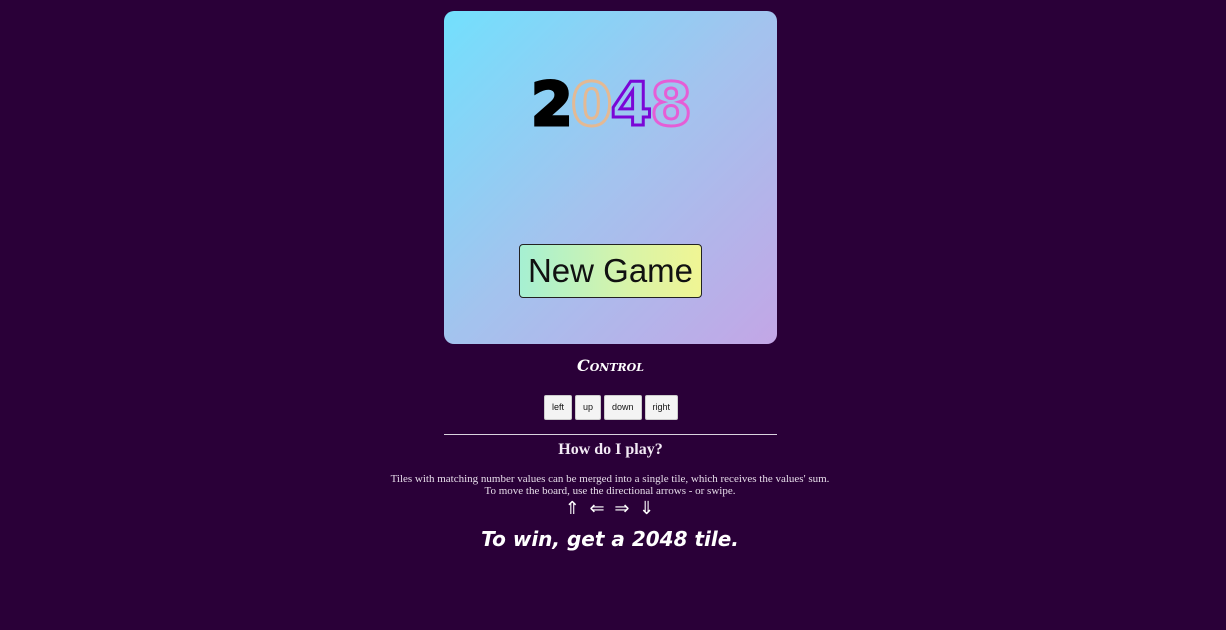 This screenshot has width=1226, height=630. I want to click on right-button: right, so click(661, 407).